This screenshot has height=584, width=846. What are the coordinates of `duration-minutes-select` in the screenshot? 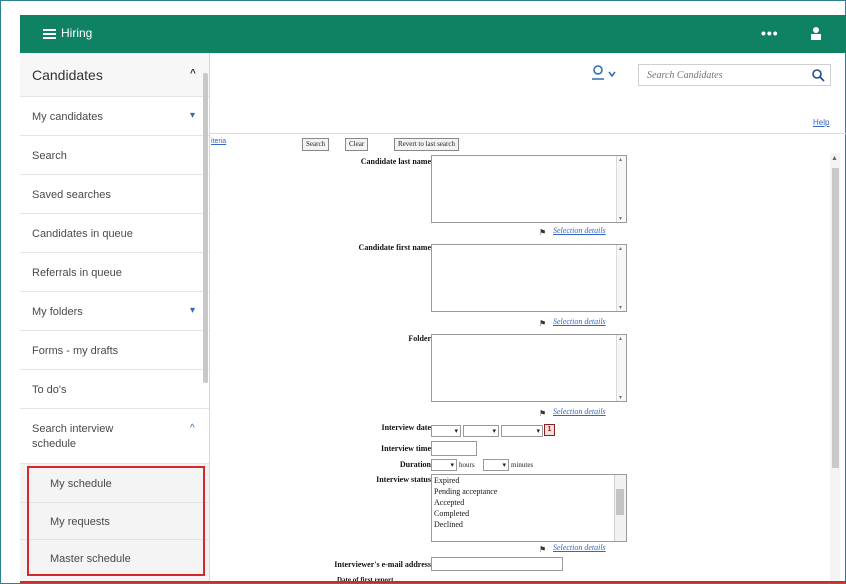 It's located at (496, 465).